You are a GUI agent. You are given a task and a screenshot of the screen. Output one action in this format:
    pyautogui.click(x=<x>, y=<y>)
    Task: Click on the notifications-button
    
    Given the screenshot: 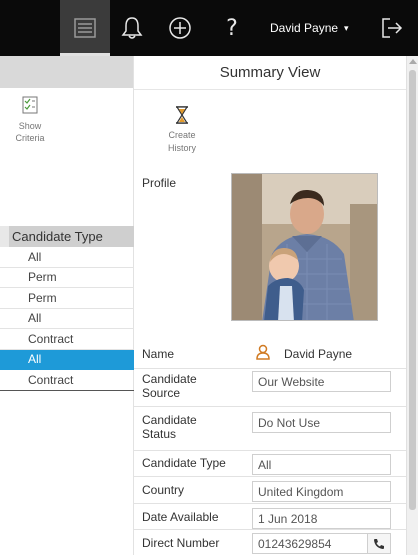 What is the action you would take?
    pyautogui.click(x=132, y=28)
    